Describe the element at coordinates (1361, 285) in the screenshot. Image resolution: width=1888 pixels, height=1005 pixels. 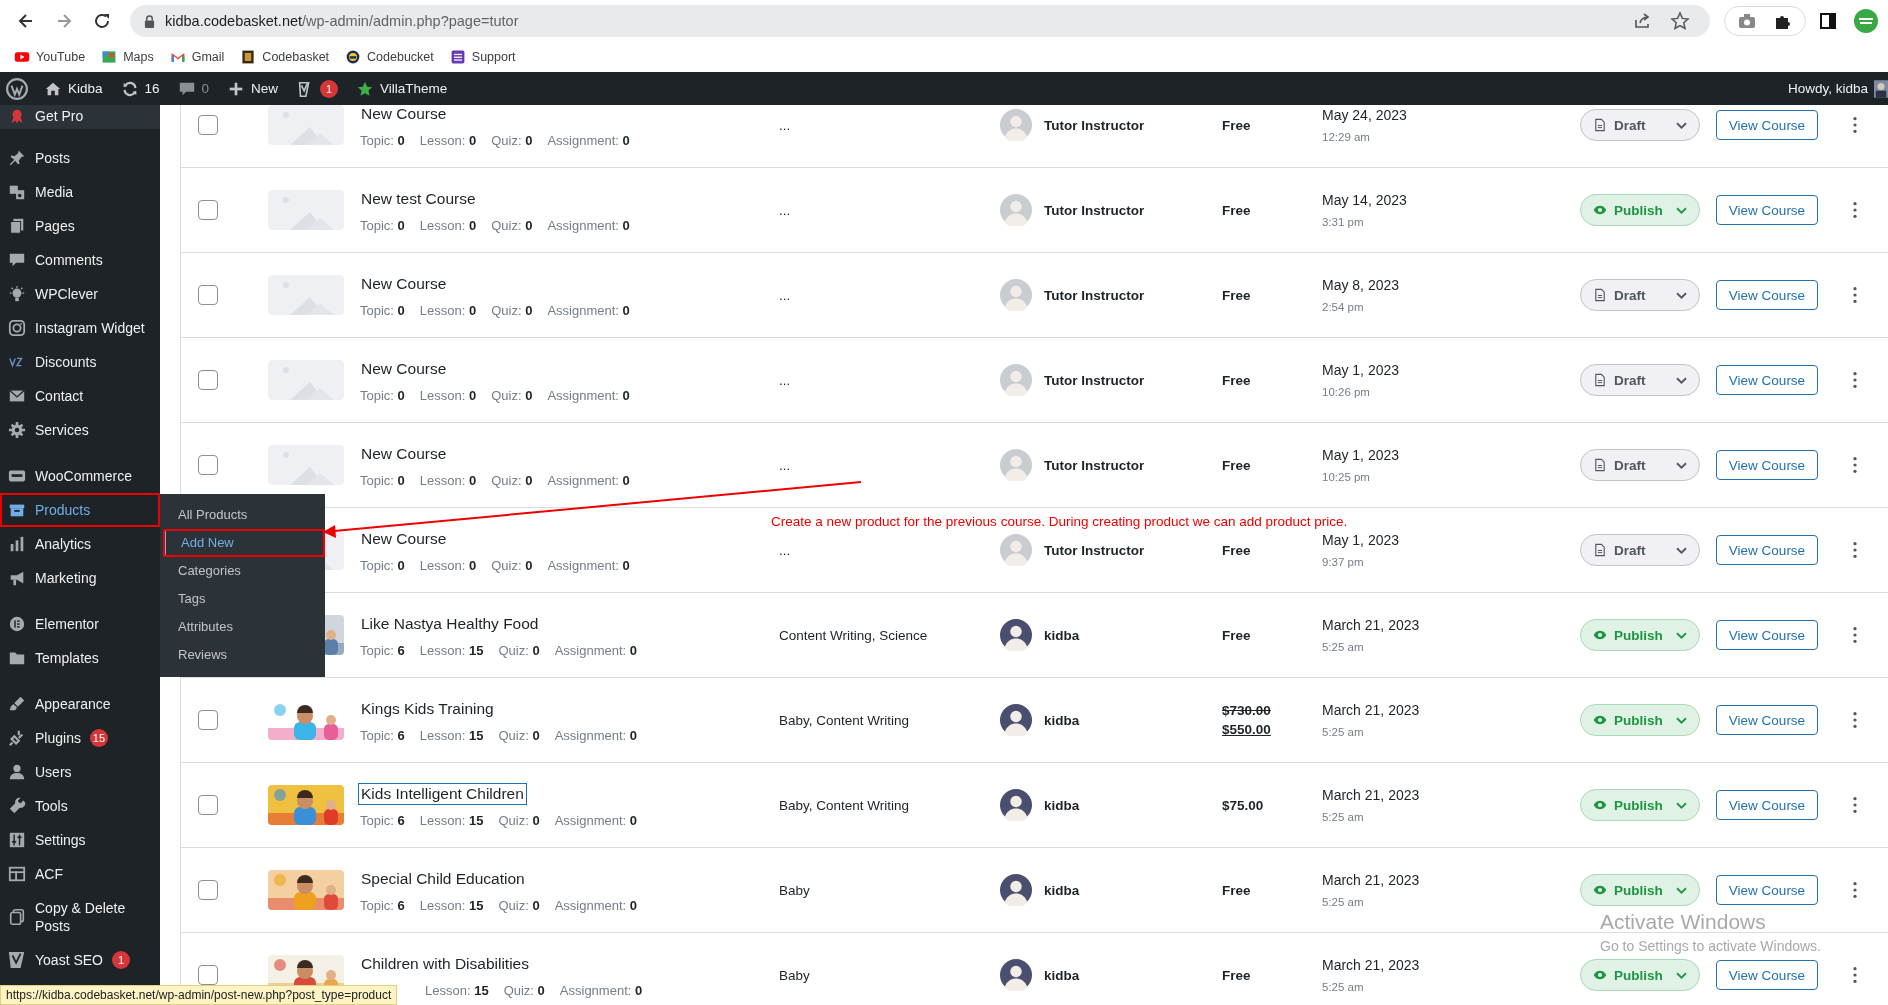
I see `date-text: May 8, 2023` at that location.